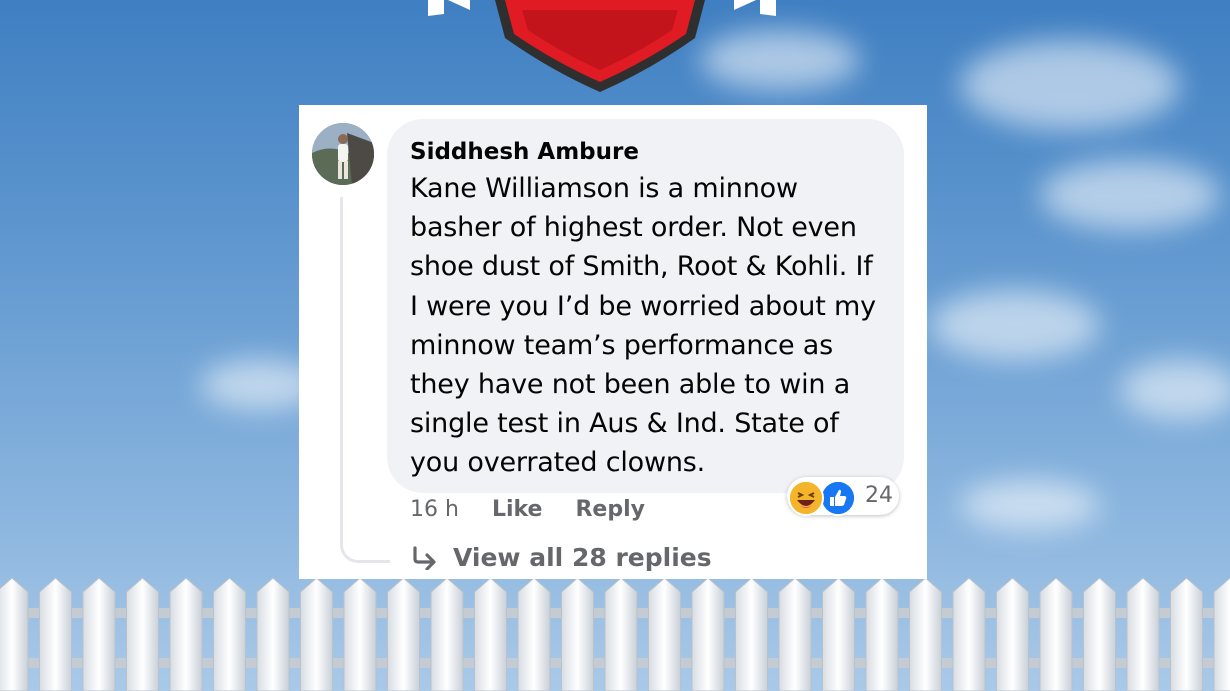 This screenshot has height=691, width=1230. Describe the element at coordinates (602, 46) in the screenshot. I see `shield-logo-icon` at that location.